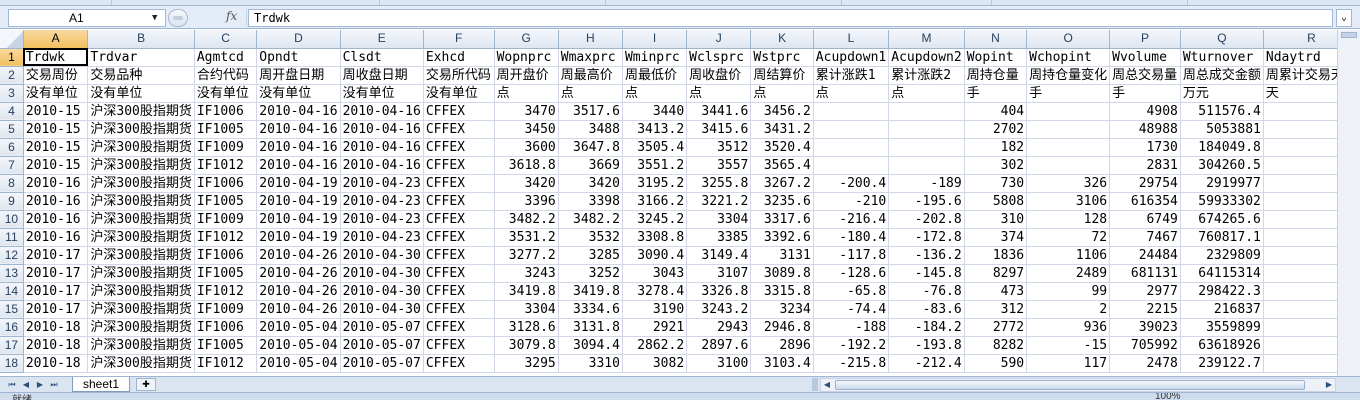 This screenshot has height=400, width=1360. What do you see at coordinates (1222, 327) in the screenshot?
I see `cell-q16: 3559899` at bounding box center [1222, 327].